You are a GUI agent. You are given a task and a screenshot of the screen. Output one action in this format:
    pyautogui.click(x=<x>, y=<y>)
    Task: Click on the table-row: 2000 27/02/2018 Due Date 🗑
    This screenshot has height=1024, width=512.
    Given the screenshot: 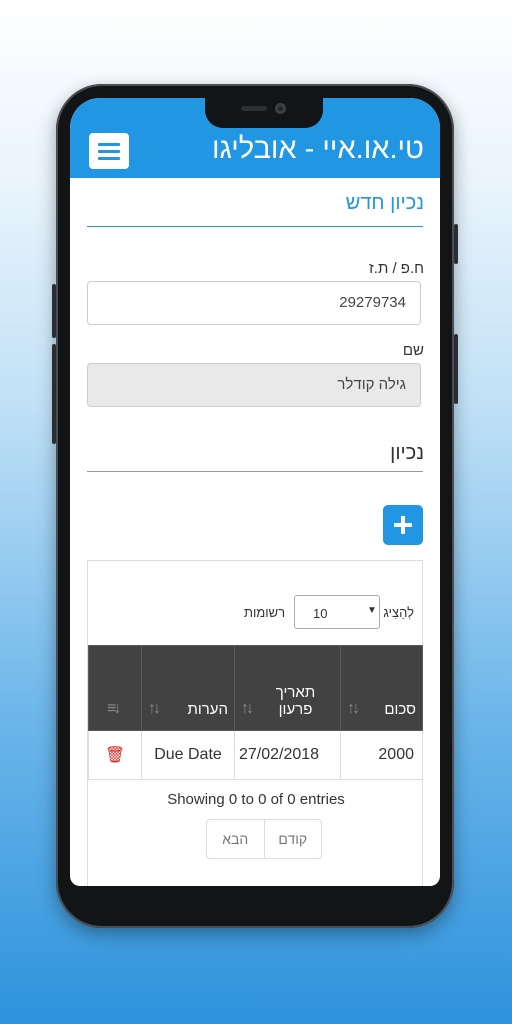 What is the action you would take?
    pyautogui.click(x=255, y=755)
    